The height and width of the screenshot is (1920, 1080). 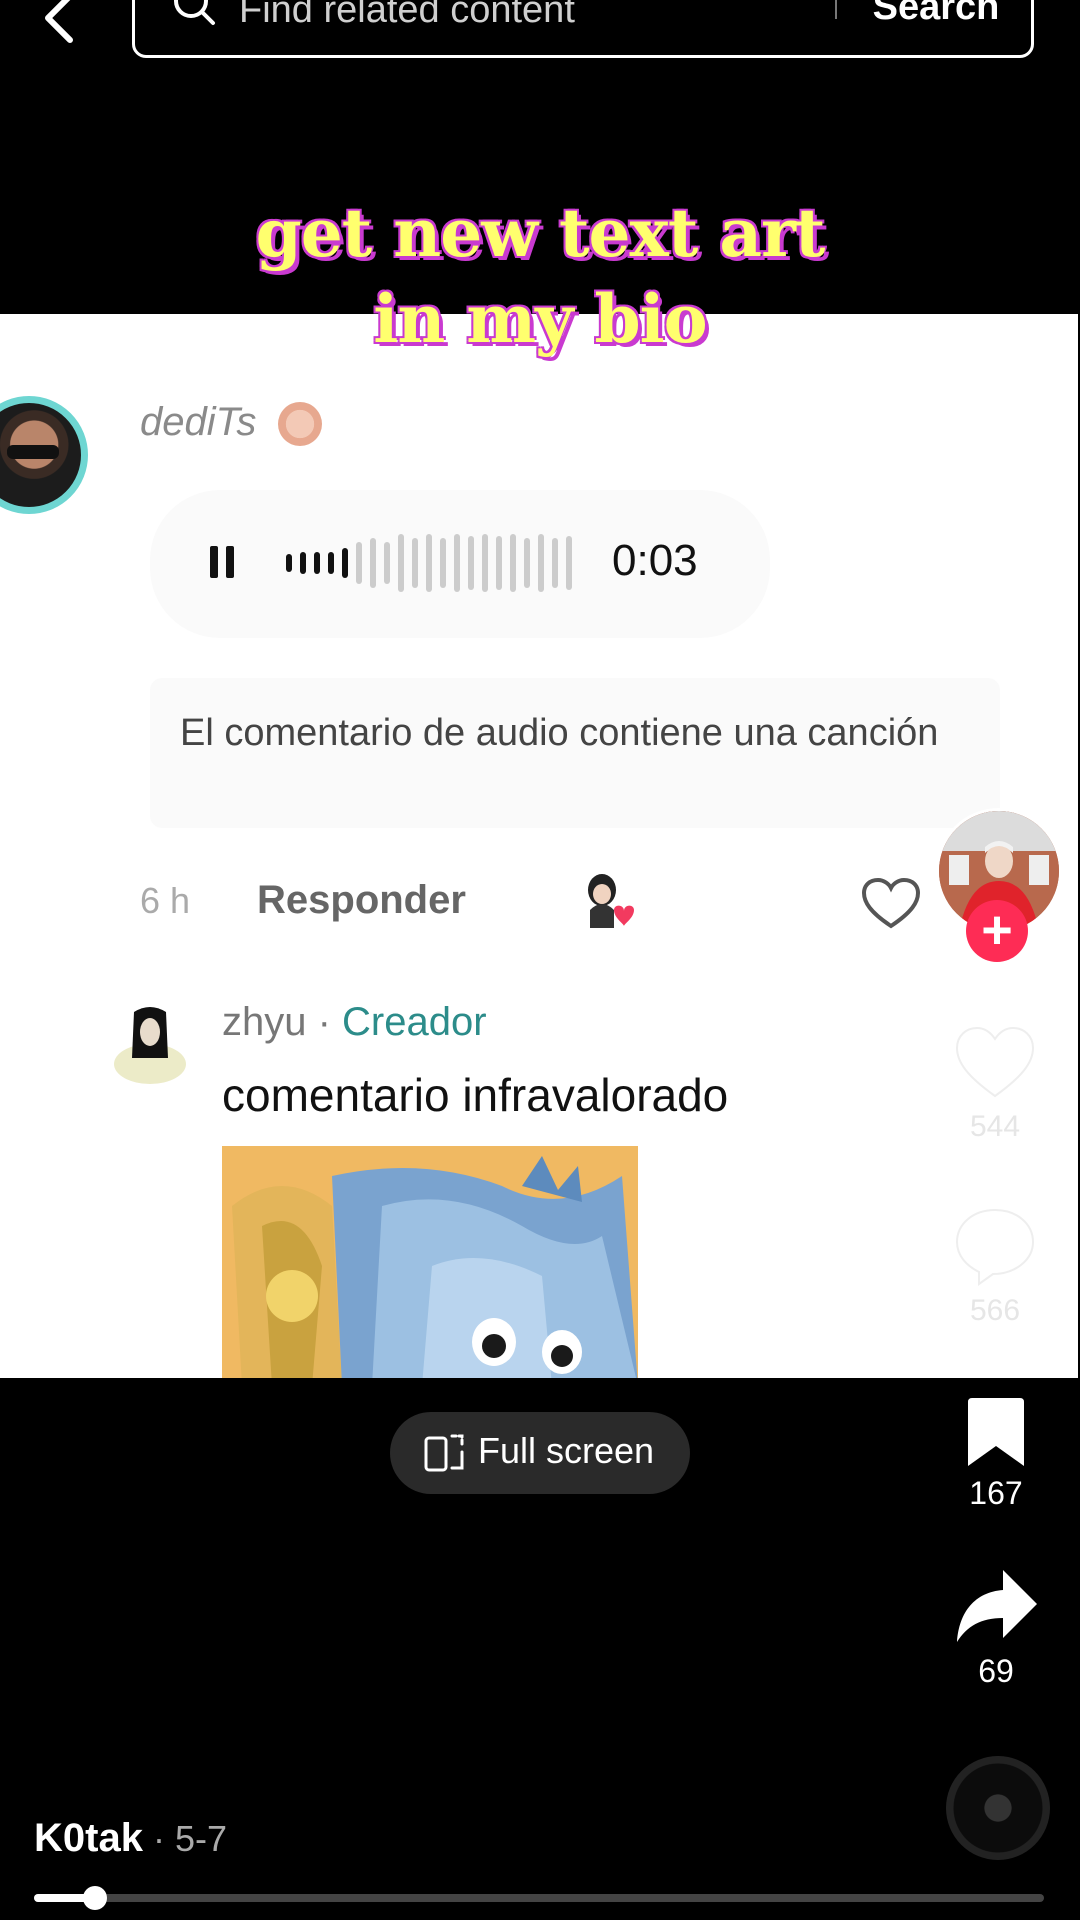 I want to click on share-count: 69, so click(x=996, y=1671).